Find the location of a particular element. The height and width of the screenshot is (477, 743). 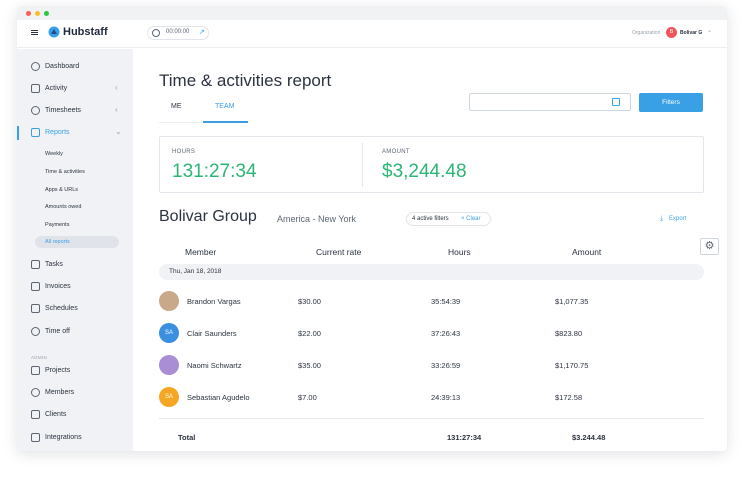

amount-cell: $1,170.75 is located at coordinates (572, 365).